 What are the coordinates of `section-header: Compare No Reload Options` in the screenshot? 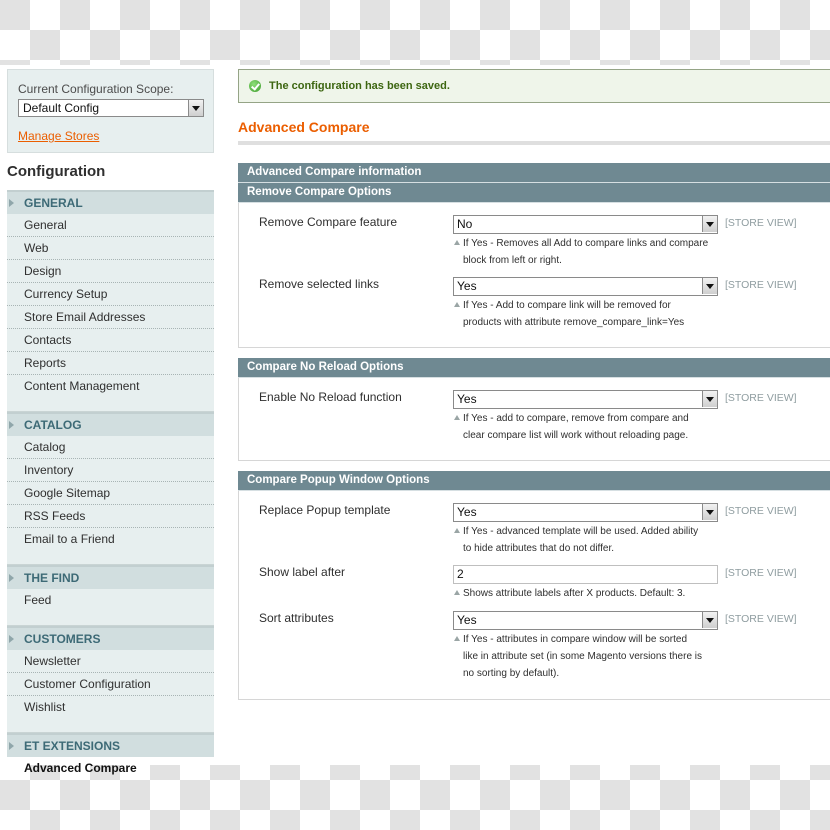 It's located at (534, 368).